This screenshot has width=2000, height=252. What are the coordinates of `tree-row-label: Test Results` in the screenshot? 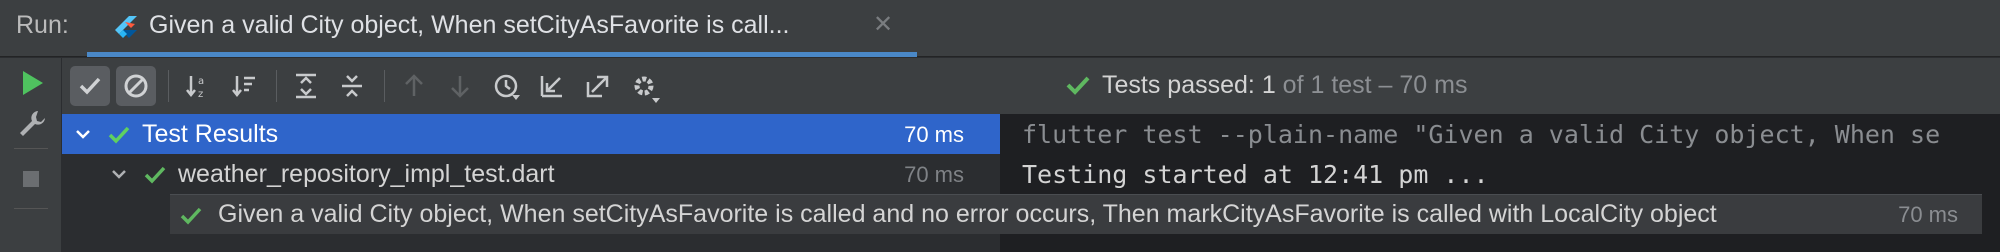 It's located at (210, 134).